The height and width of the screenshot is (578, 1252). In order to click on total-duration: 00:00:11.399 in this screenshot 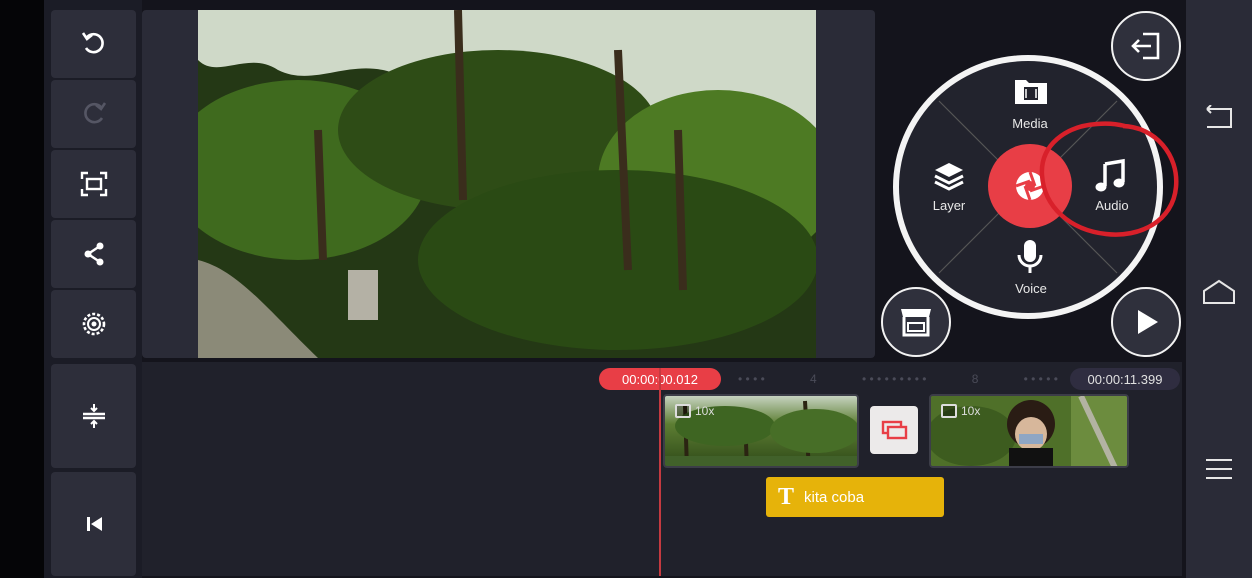, I will do `click(1125, 379)`.